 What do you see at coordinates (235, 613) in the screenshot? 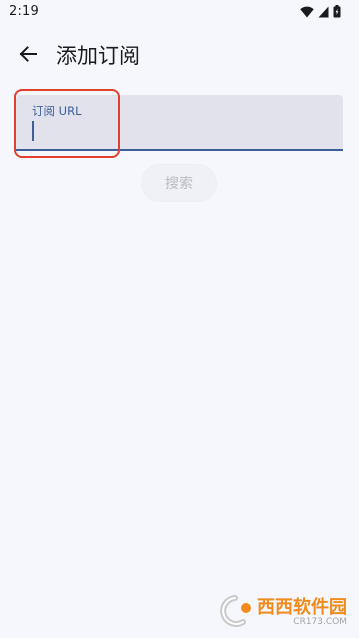
I see `watermark-logo-icon` at bounding box center [235, 613].